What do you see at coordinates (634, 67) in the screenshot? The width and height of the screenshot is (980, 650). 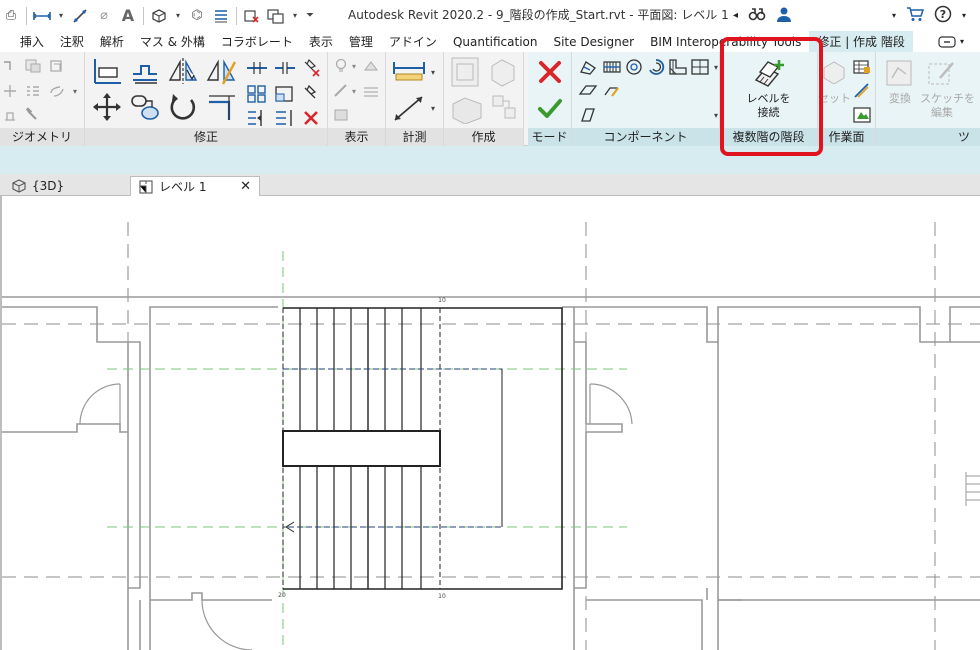 I see `spiral-run-icon` at bounding box center [634, 67].